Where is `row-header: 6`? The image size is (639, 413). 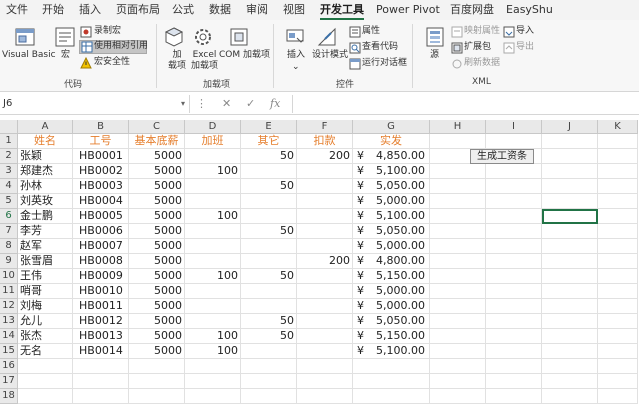 row-header: 6 is located at coordinates (9, 216).